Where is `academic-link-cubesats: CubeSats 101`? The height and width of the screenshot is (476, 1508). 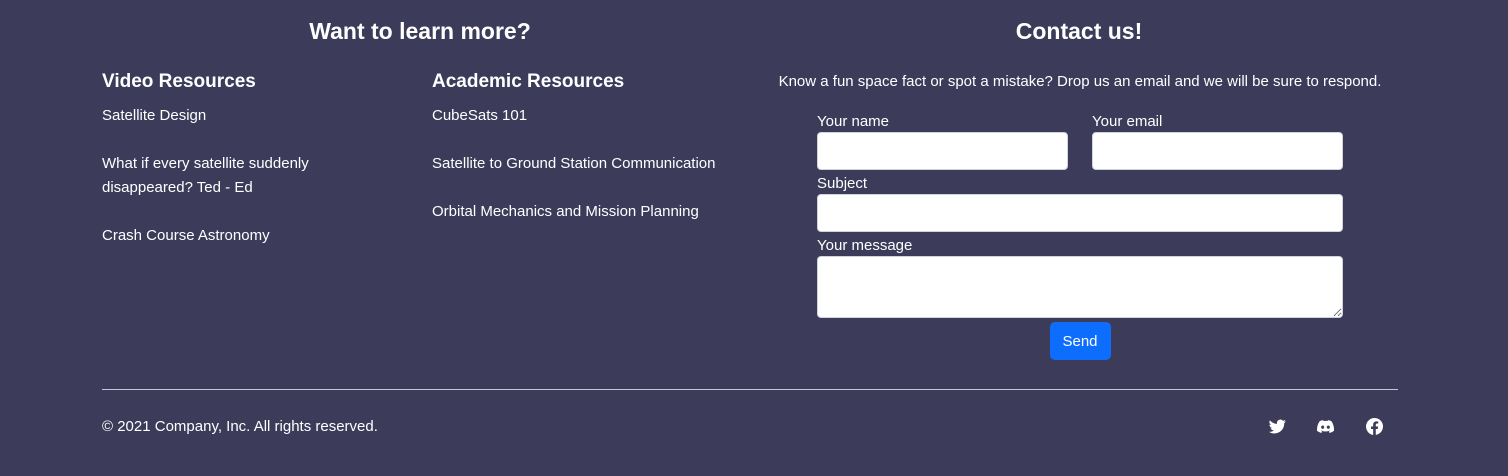
academic-link-cubesats: CubeSats 101 is located at coordinates (479, 115).